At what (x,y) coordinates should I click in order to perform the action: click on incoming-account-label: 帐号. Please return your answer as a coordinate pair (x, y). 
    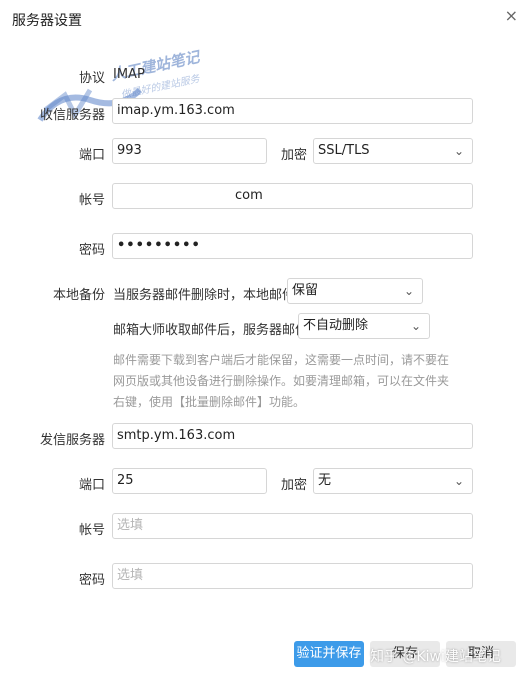
    Looking at the image, I should click on (91, 200).